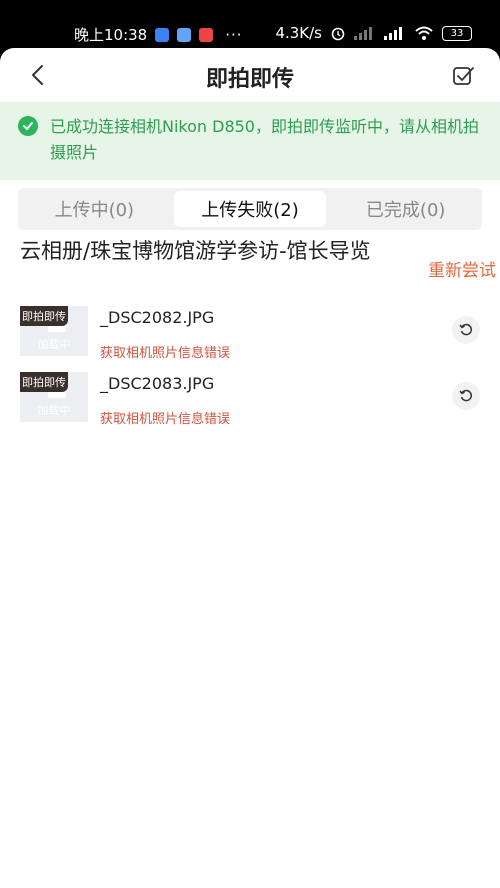 This screenshot has height=888, width=500. Describe the element at coordinates (250, 399) in the screenshot. I see `list-item: 加载中 即拍即传 _DSC2083.JPG 获取相机照片信息错误` at that location.